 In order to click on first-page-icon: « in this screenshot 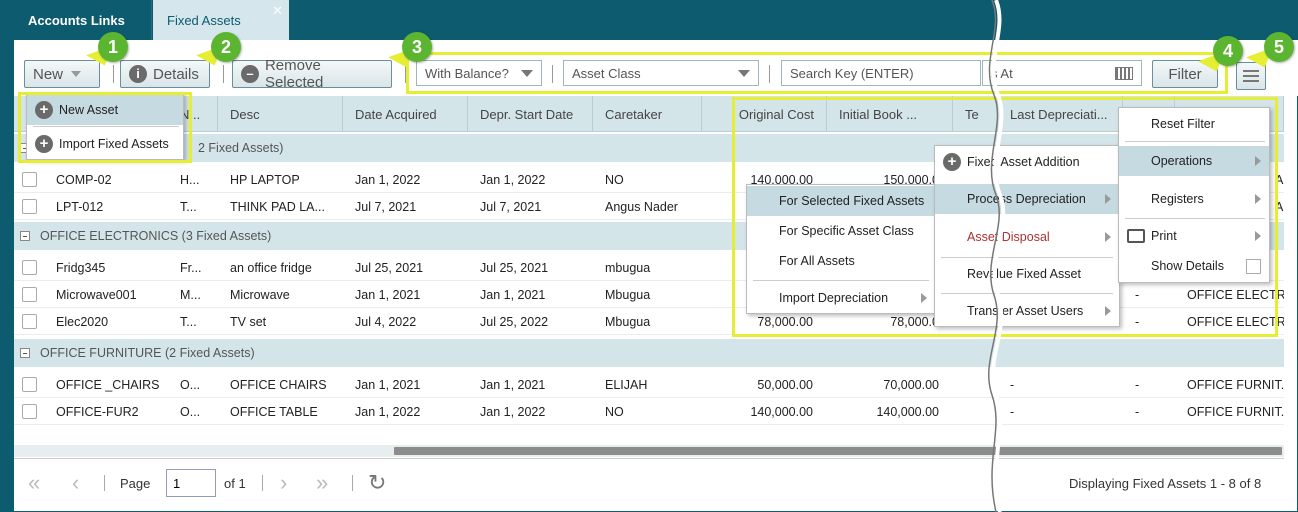, I will do `click(34, 483)`.